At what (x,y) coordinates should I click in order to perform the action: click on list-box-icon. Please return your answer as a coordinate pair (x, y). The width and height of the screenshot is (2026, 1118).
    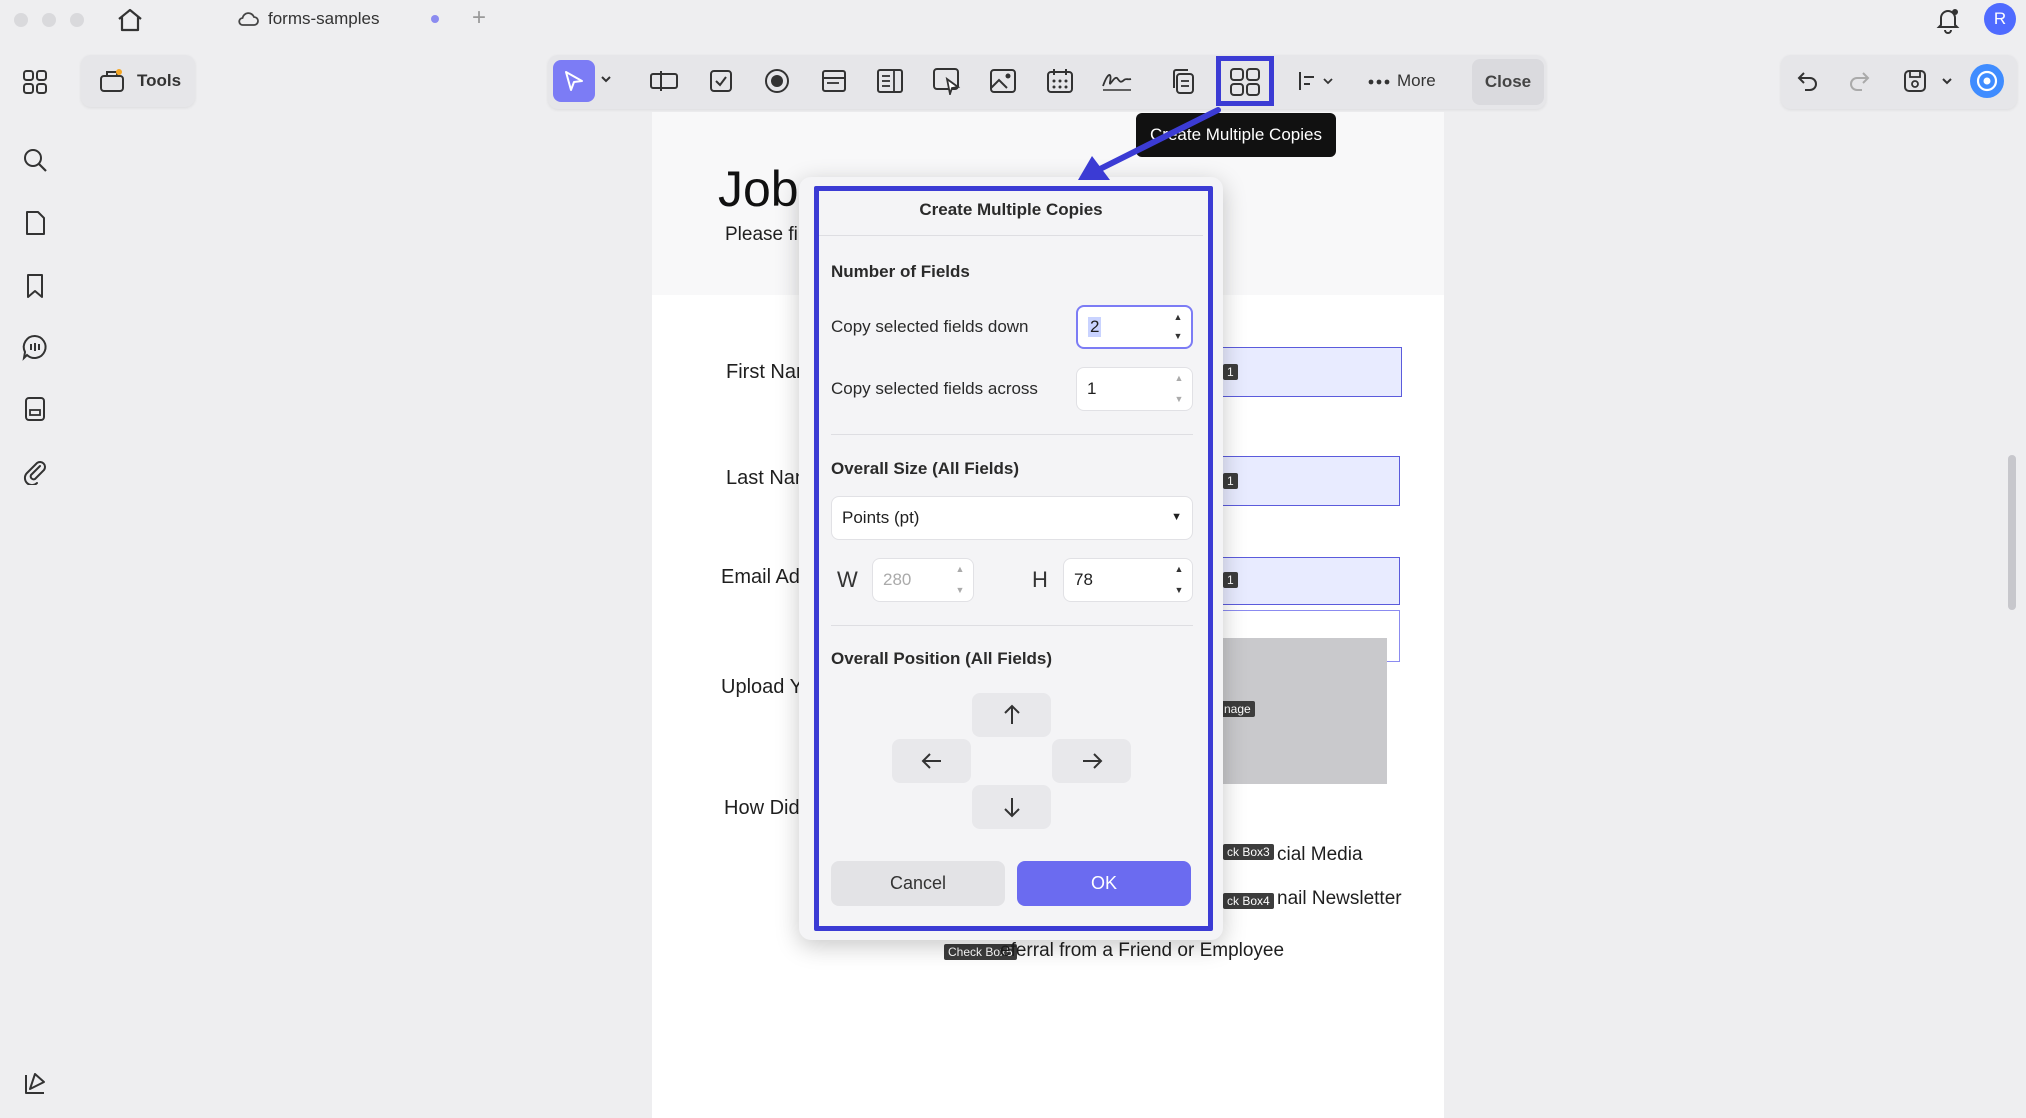
    Looking at the image, I should click on (890, 81).